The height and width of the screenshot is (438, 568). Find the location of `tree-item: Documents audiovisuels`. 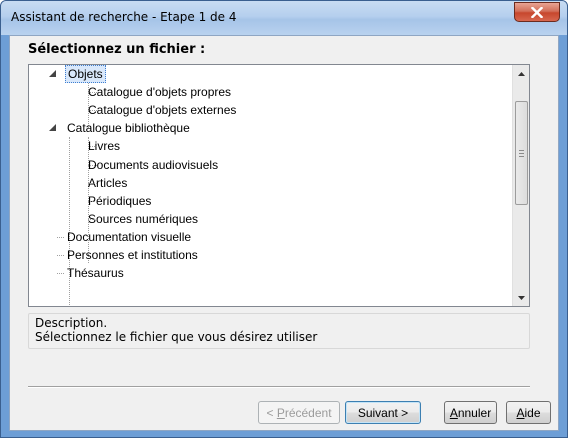

tree-item: Documents audiovisuels is located at coordinates (153, 165).